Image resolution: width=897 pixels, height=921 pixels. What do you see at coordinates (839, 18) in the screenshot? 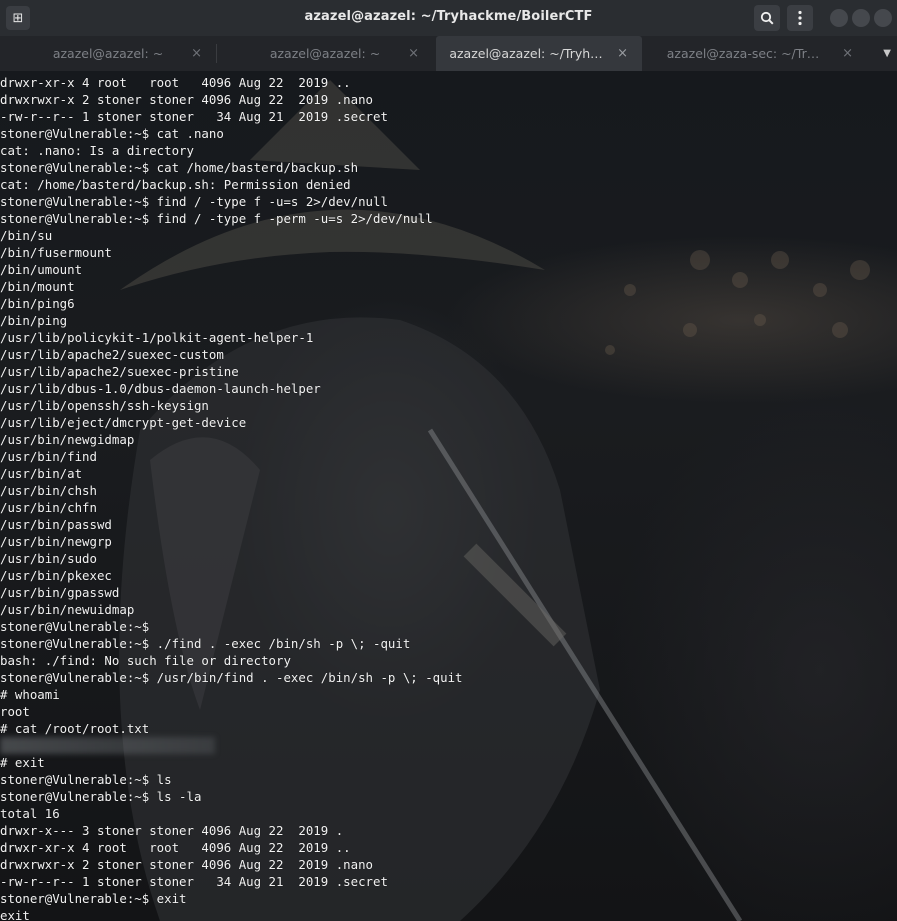
I see `minimize-button` at bounding box center [839, 18].